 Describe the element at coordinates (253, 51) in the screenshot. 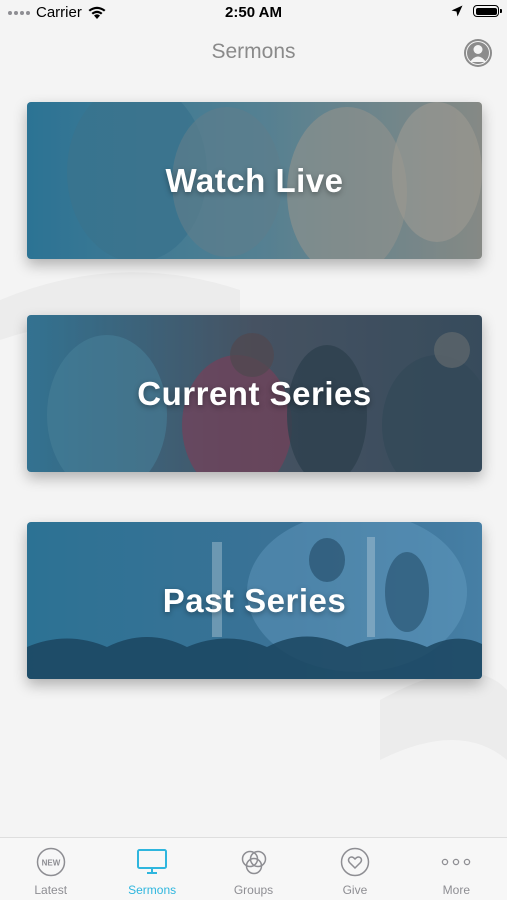

I see `page-title: Sermons` at that location.